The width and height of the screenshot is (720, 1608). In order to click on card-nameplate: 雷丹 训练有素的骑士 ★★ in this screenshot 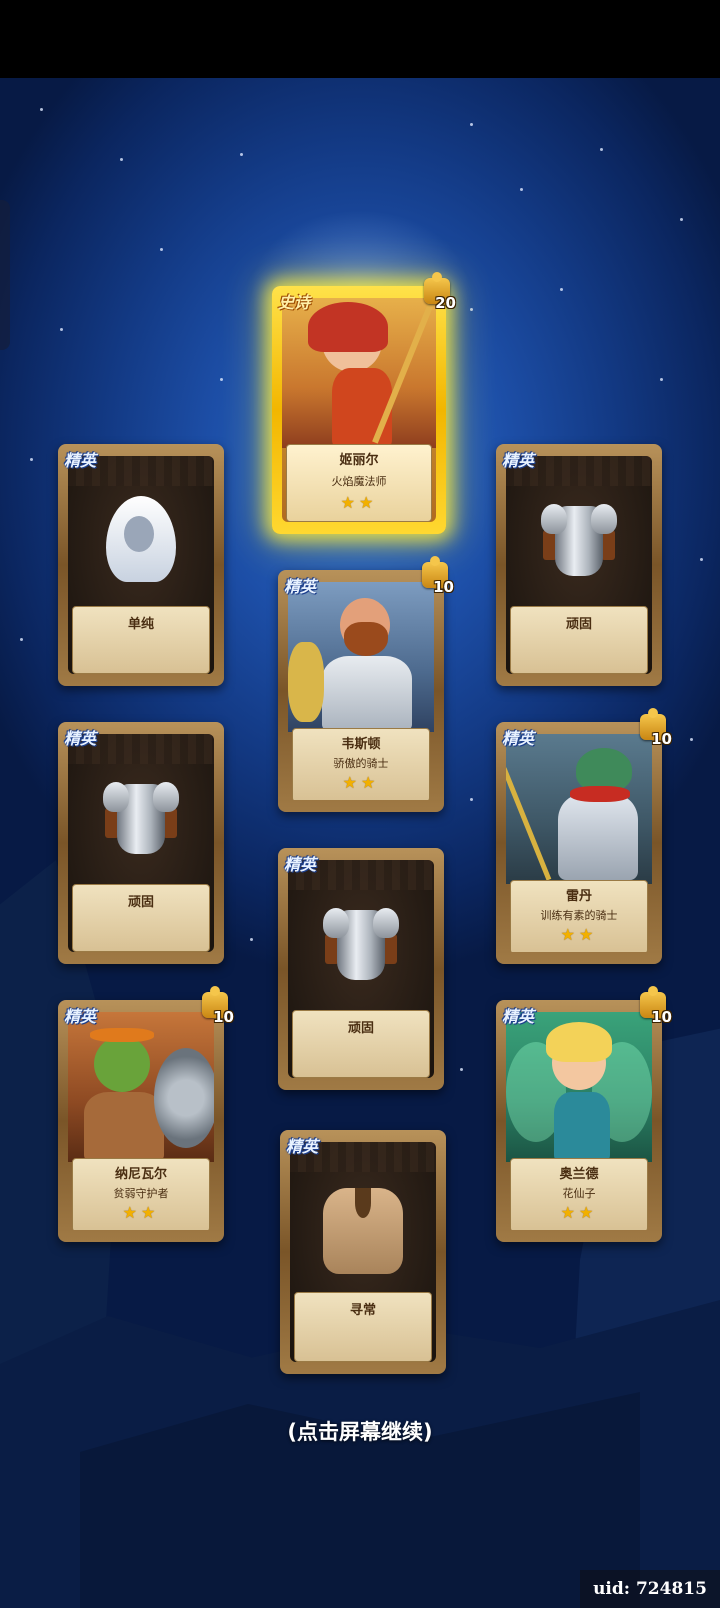, I will do `click(579, 916)`.